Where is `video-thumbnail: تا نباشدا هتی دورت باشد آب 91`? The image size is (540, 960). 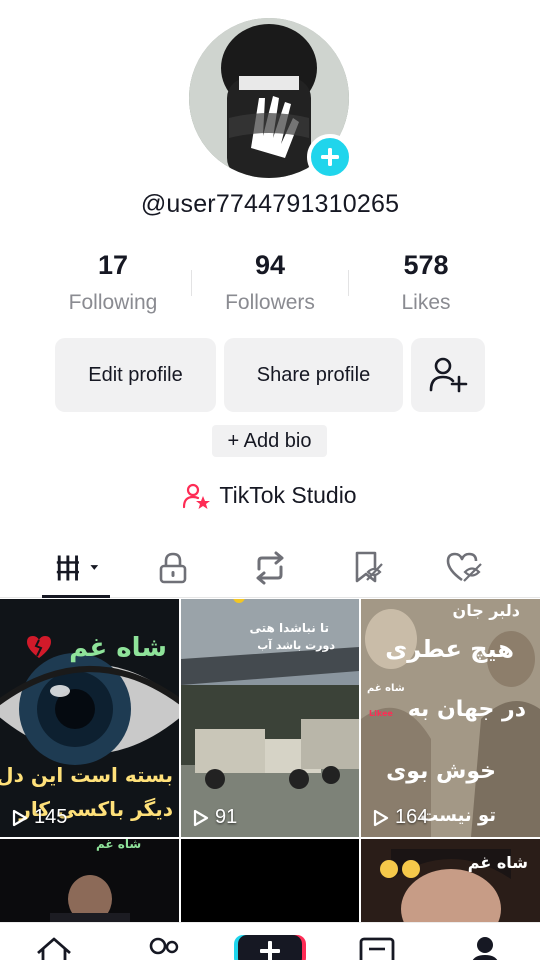
video-thumbnail: تا نباشدا هتی دورت باشد آب 91 is located at coordinates (270, 718).